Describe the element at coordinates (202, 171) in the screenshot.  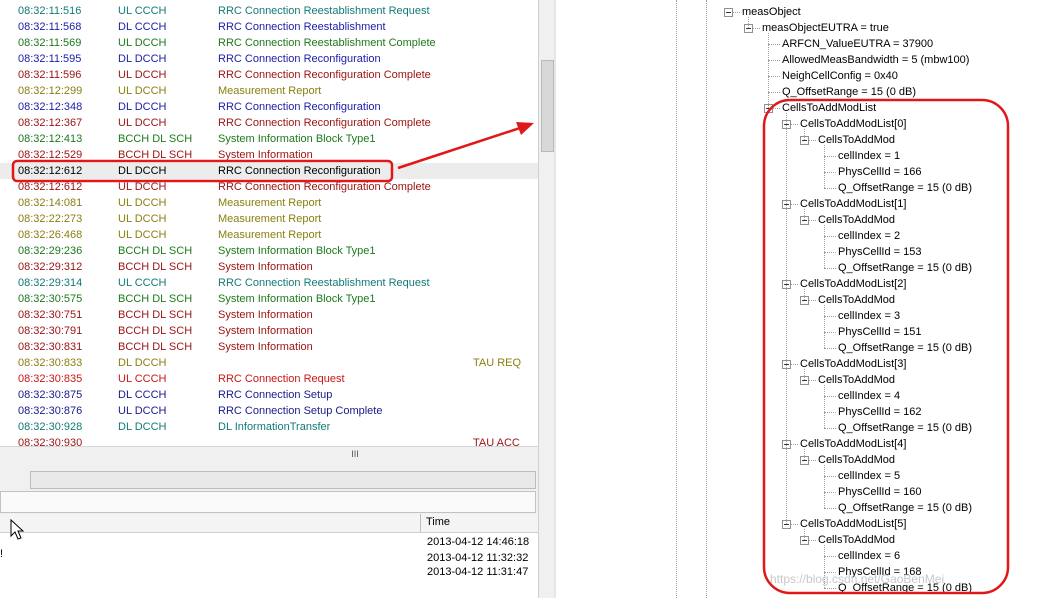
I see `selected-row-highlight` at that location.